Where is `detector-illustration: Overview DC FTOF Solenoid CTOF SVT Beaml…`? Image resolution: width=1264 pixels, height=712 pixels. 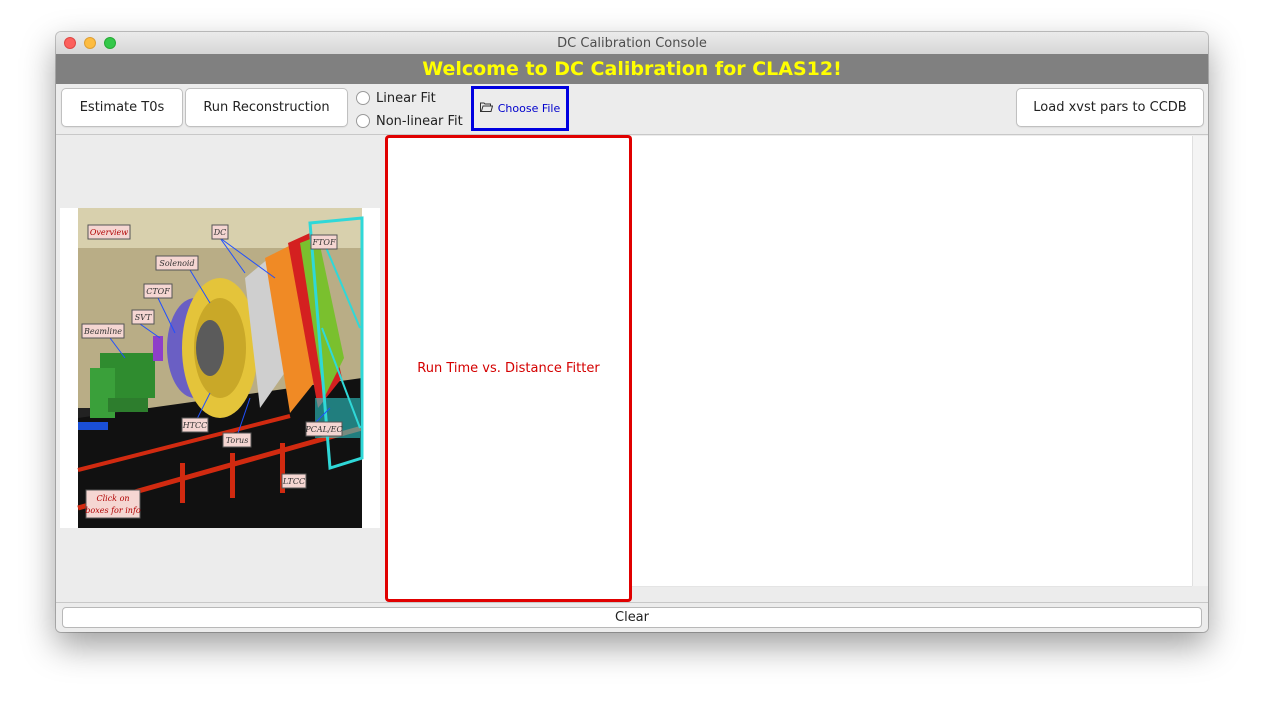 detector-illustration: Overview DC FTOF Solenoid CTOF SVT Beaml… is located at coordinates (220, 368).